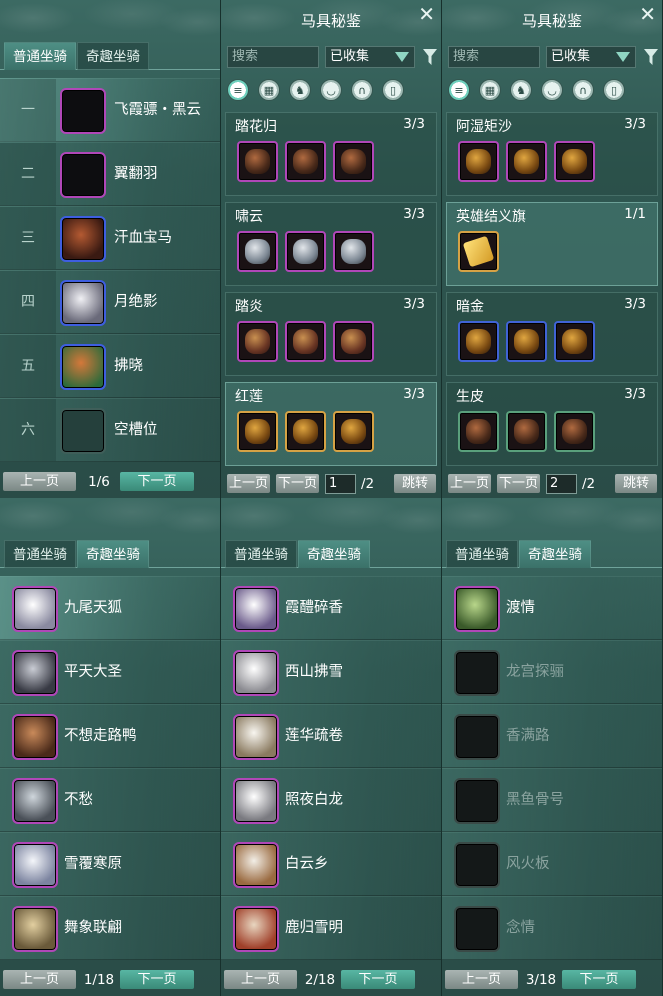 This screenshot has width=663, height=996. What do you see at coordinates (110, 800) in the screenshot?
I see `mount-row: 不愁` at bounding box center [110, 800].